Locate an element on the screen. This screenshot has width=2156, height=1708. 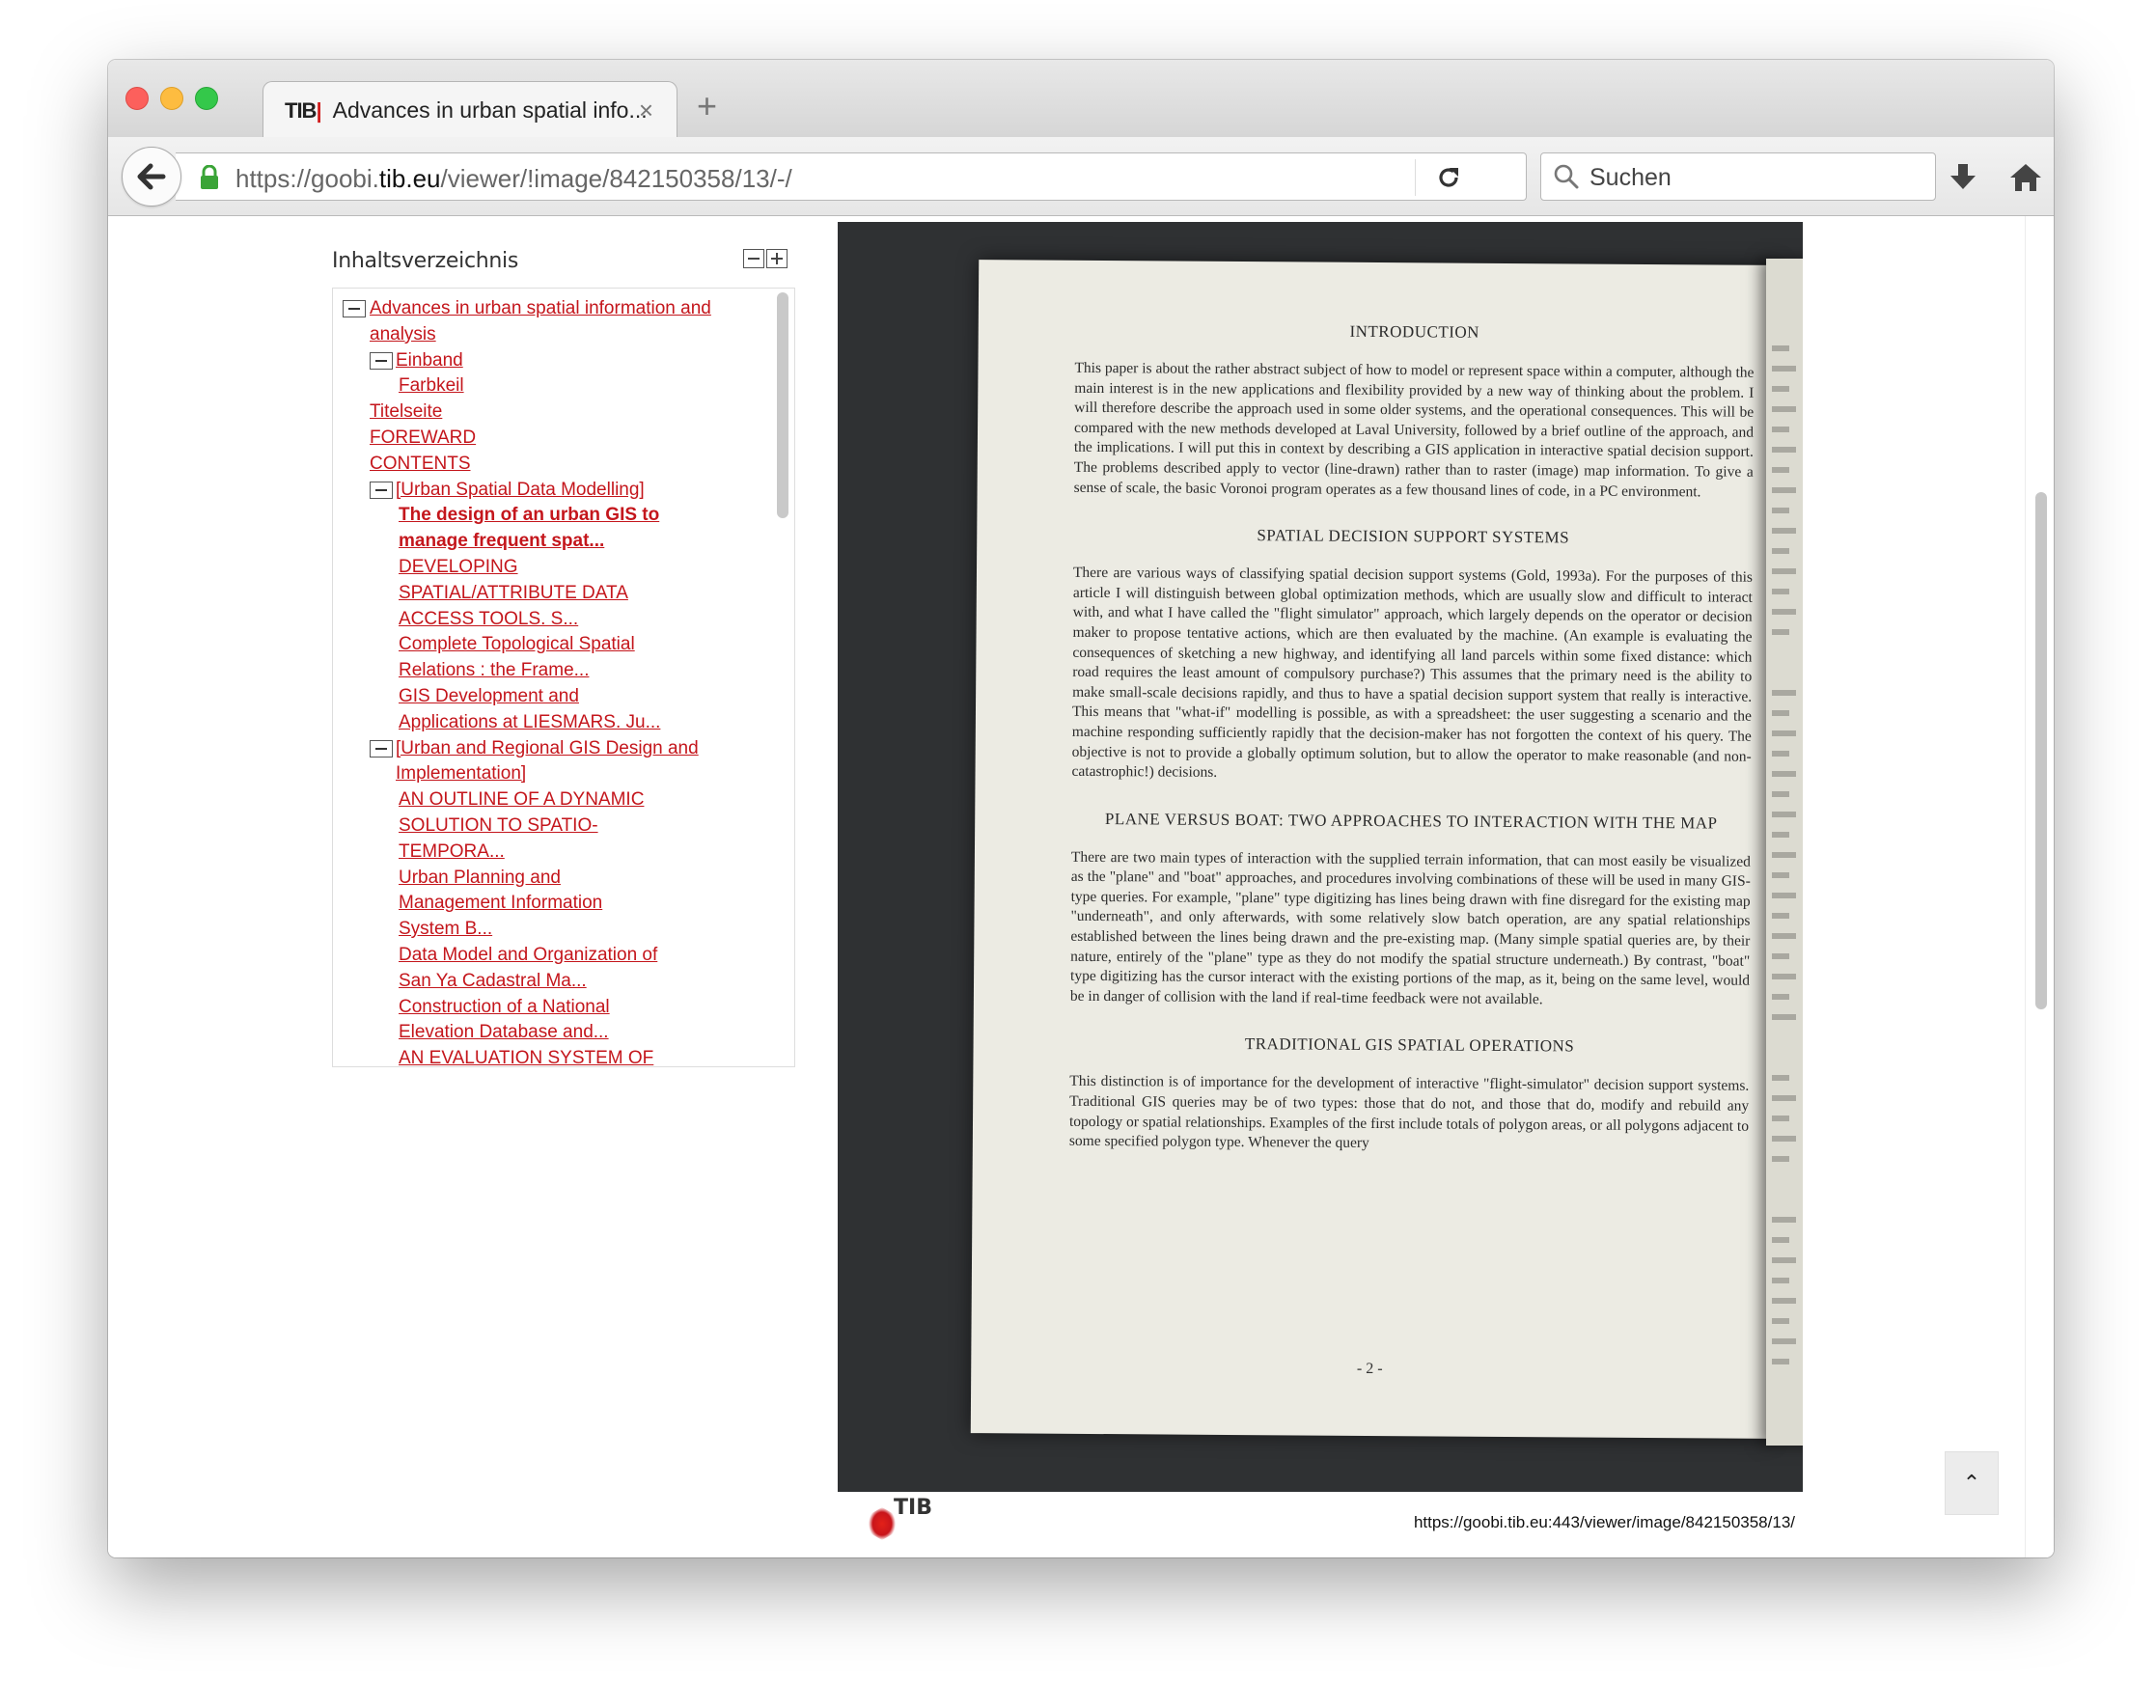
toc-link: Titelseite is located at coordinates (406, 411).